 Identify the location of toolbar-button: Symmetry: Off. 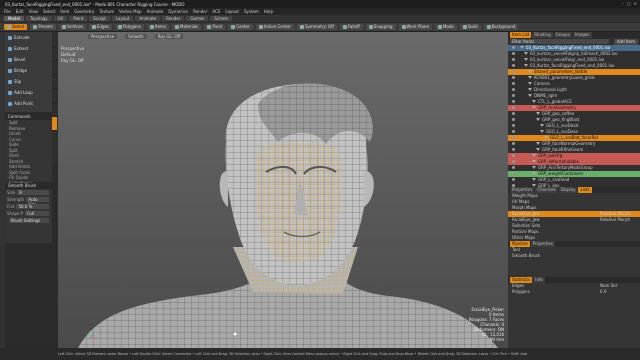
(316, 27).